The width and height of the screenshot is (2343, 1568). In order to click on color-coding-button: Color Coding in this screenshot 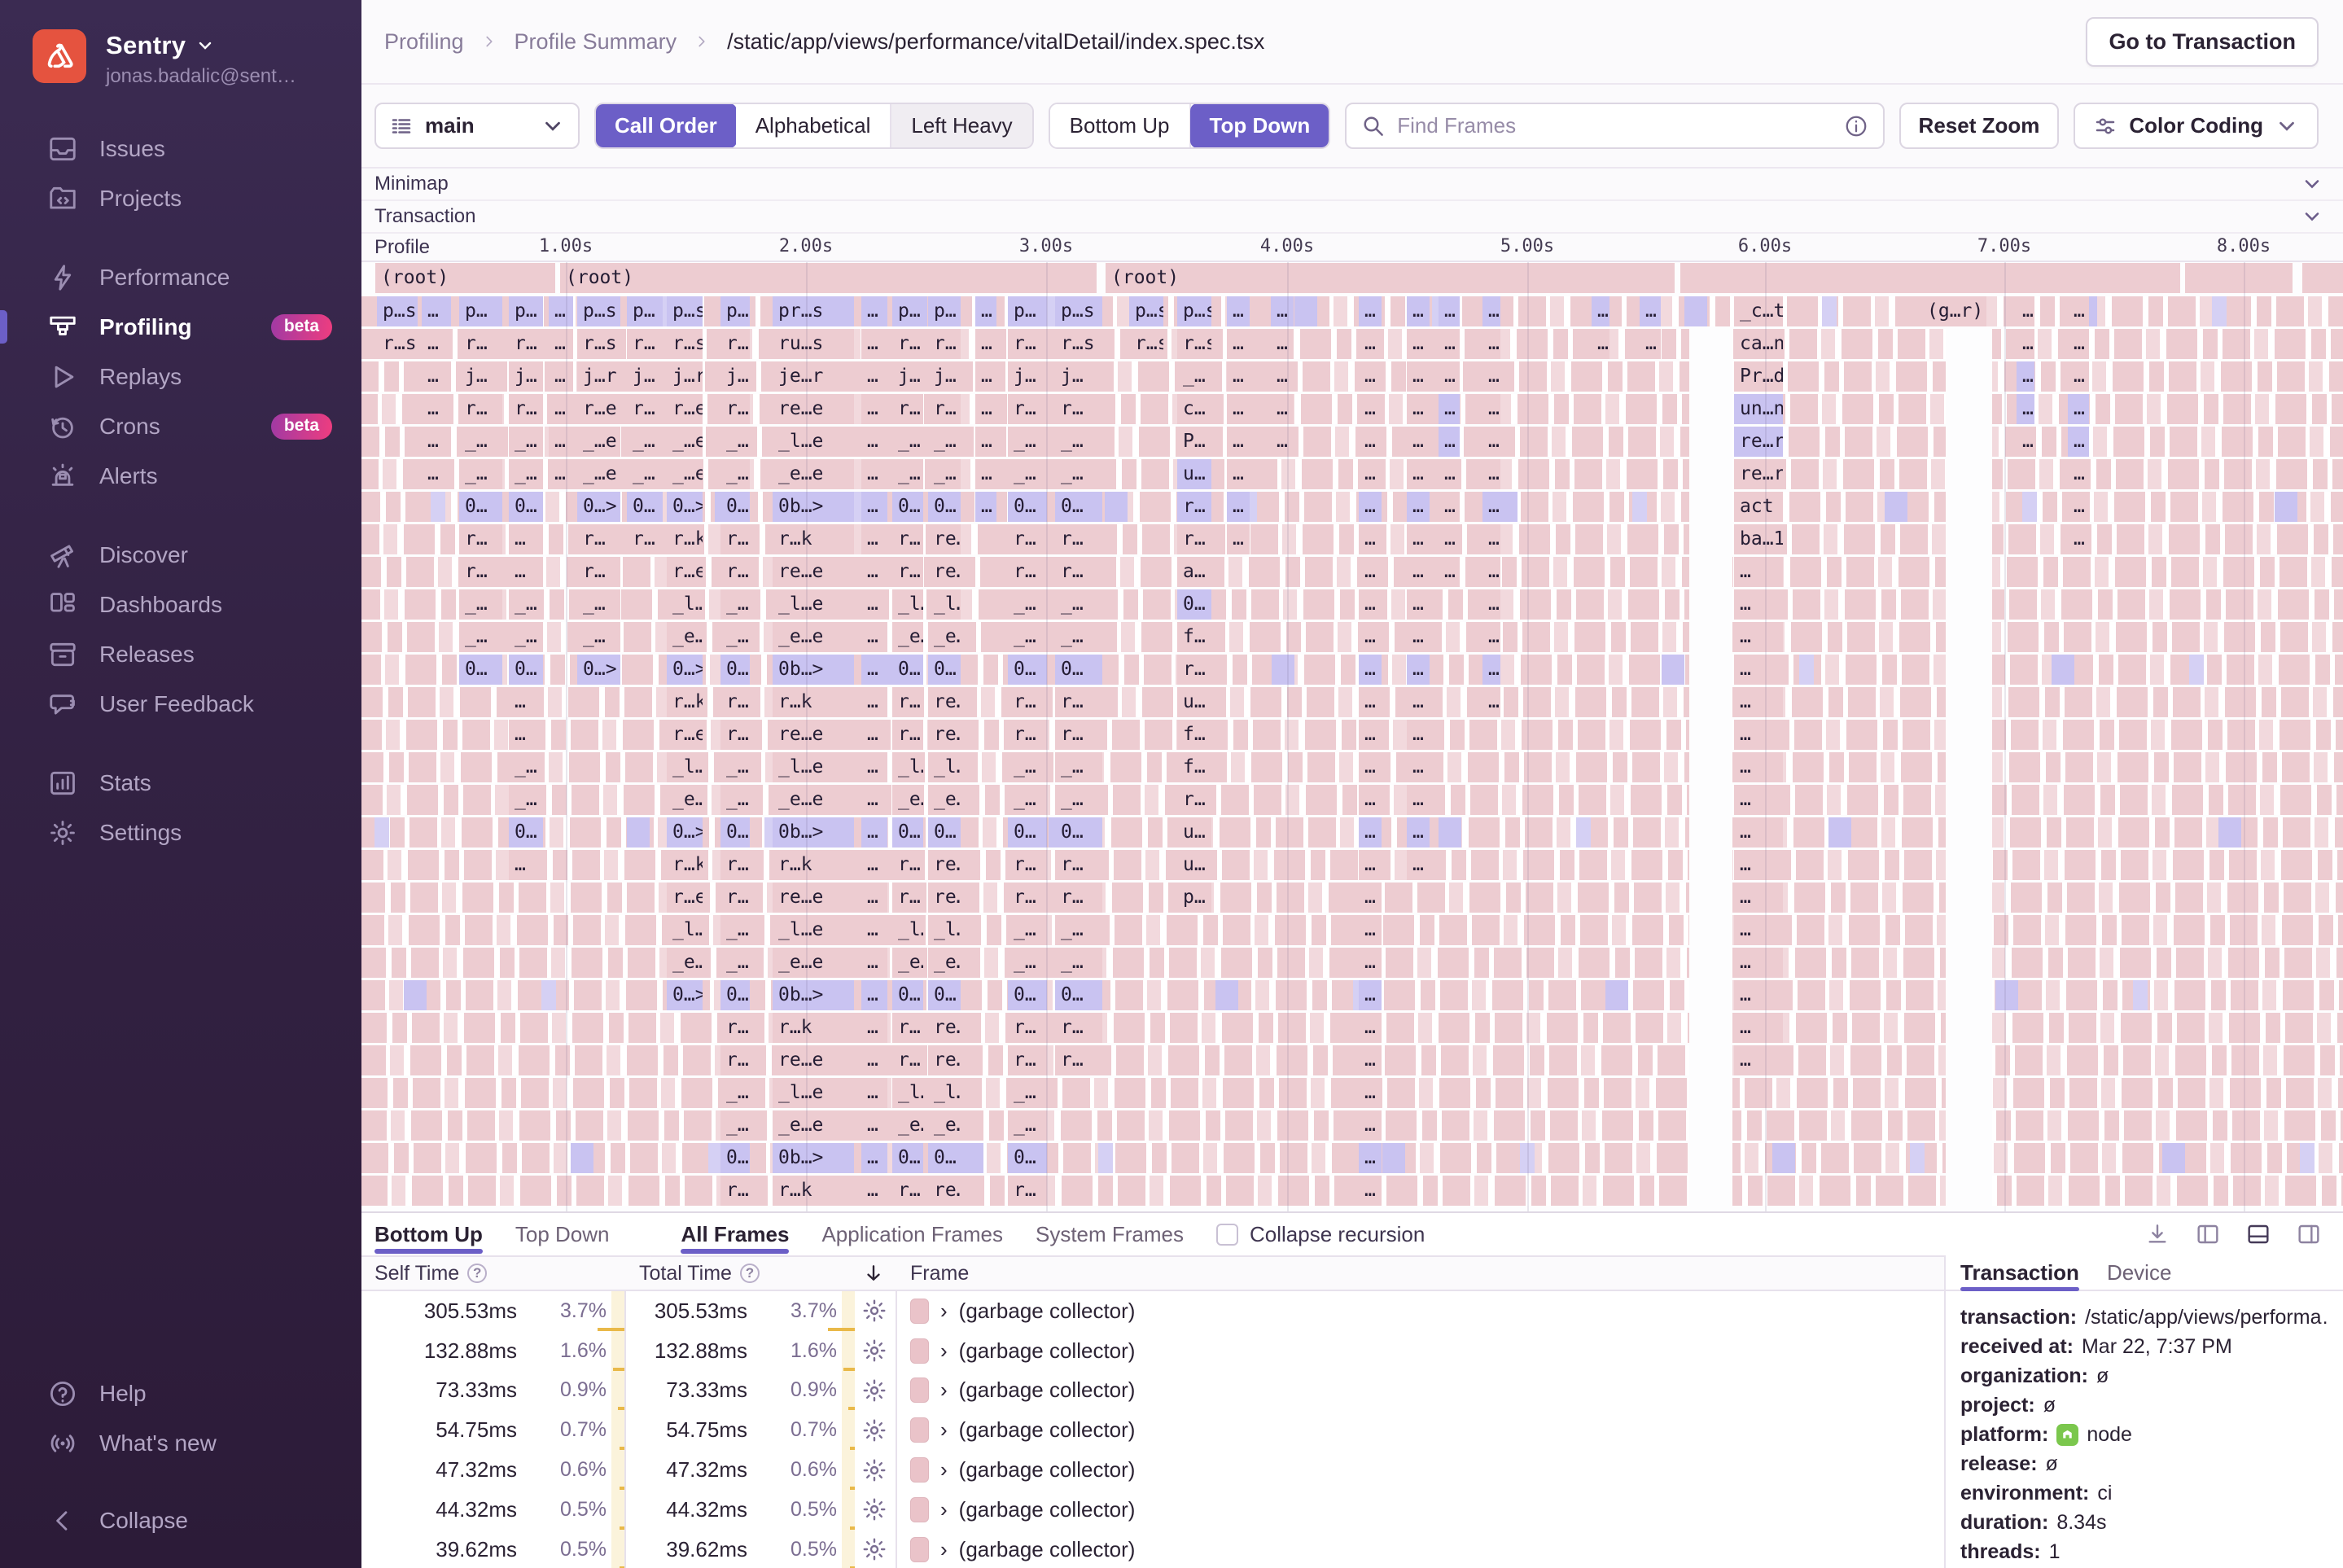, I will do `click(2196, 126)`.